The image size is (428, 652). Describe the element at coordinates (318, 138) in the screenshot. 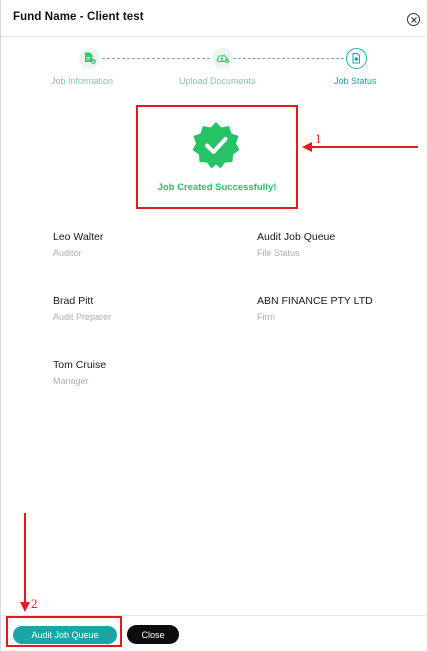

I see `annotation-number-1: 1` at that location.